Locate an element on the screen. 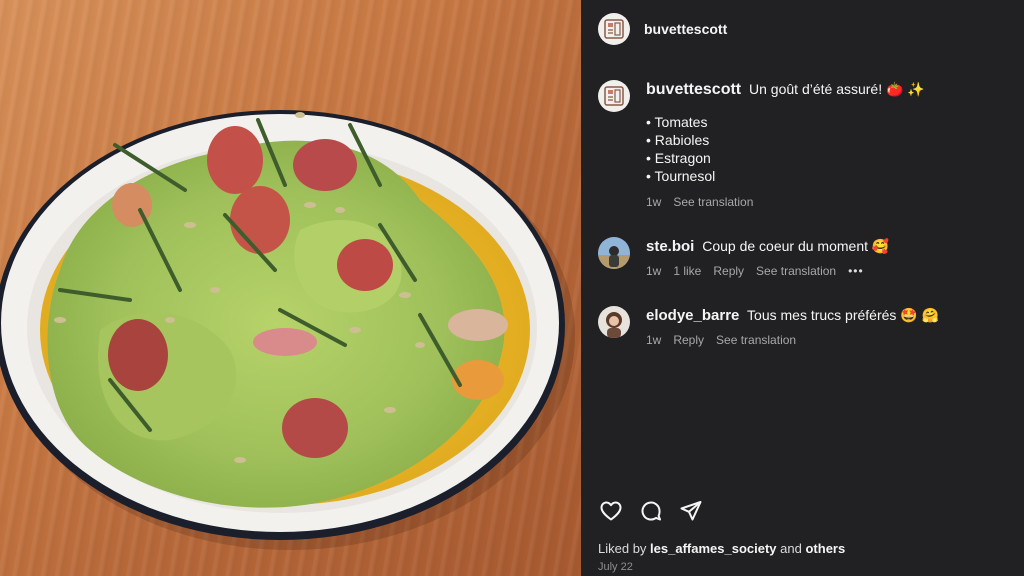 The width and height of the screenshot is (1024, 576). comment-text-line: ste.boi Coup de coeur du moment 🥰 is located at coordinates (767, 246).